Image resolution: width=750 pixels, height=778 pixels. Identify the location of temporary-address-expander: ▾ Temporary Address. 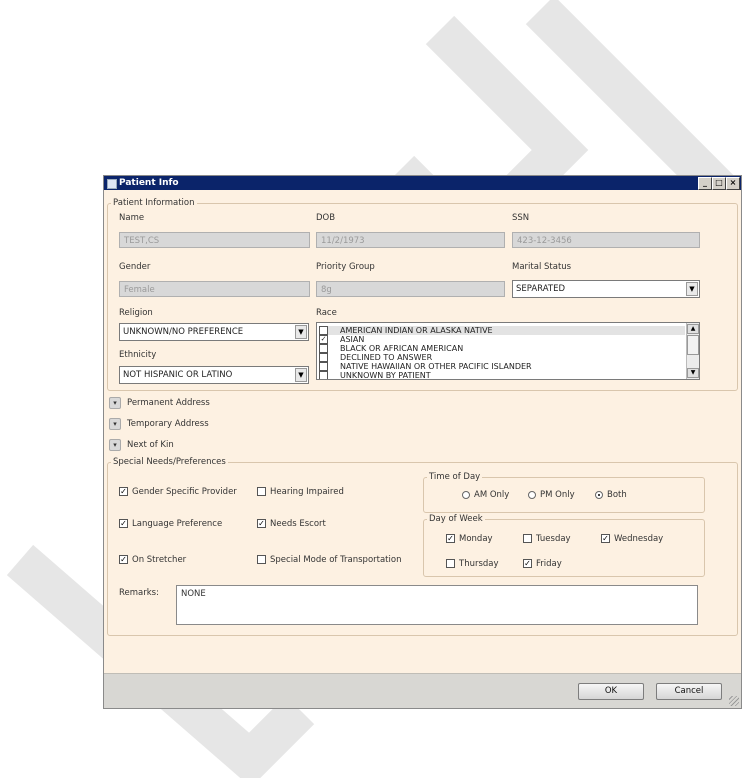
(159, 424).